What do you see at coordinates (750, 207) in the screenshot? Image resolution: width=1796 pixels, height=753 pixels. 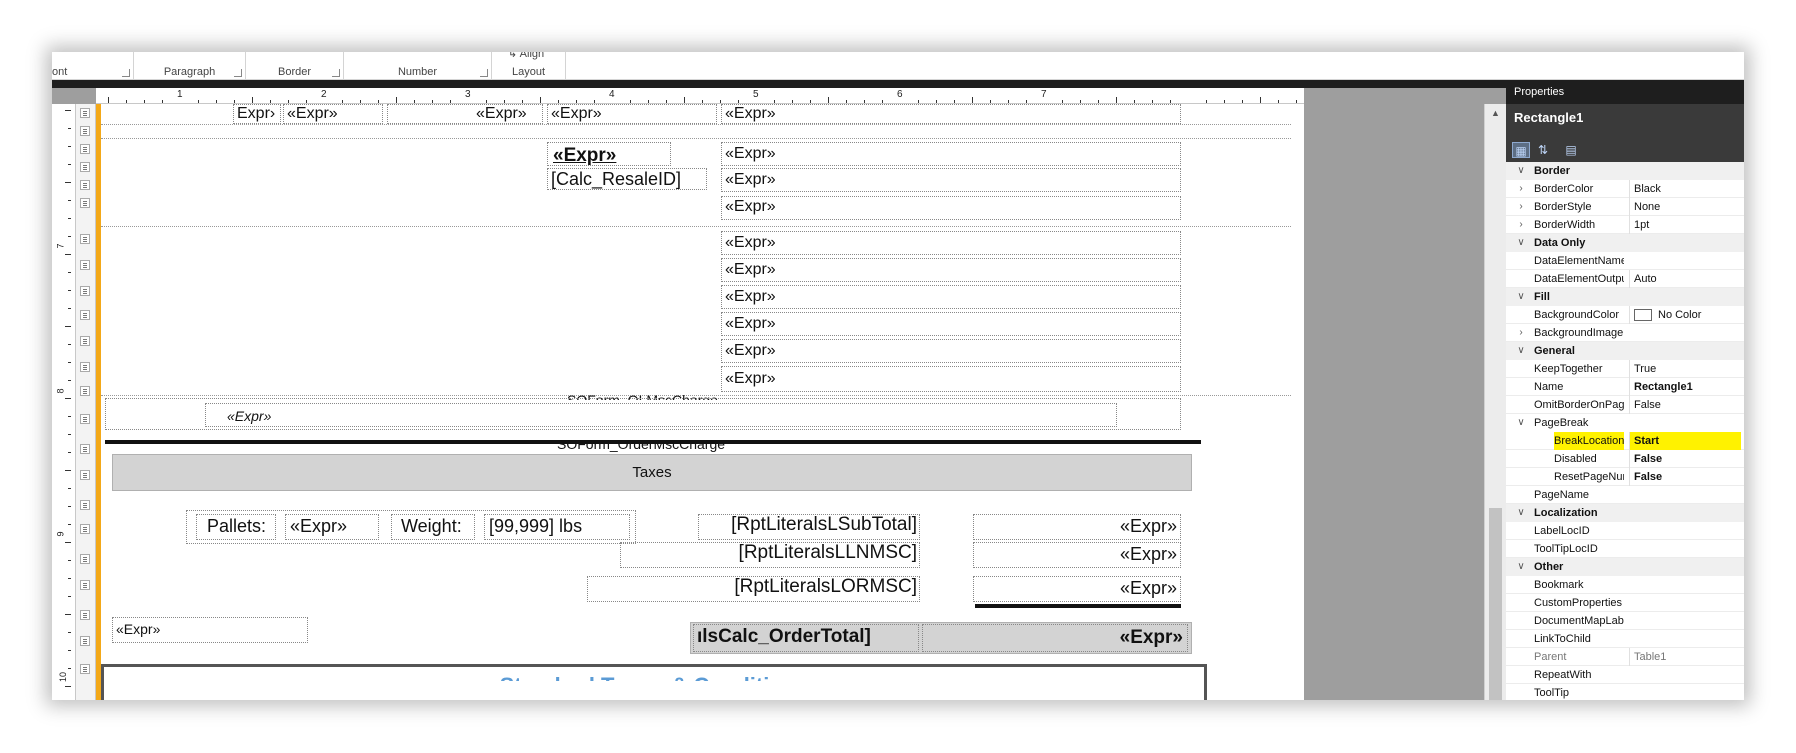 I see `right-expr-3: «Expr»` at bounding box center [750, 207].